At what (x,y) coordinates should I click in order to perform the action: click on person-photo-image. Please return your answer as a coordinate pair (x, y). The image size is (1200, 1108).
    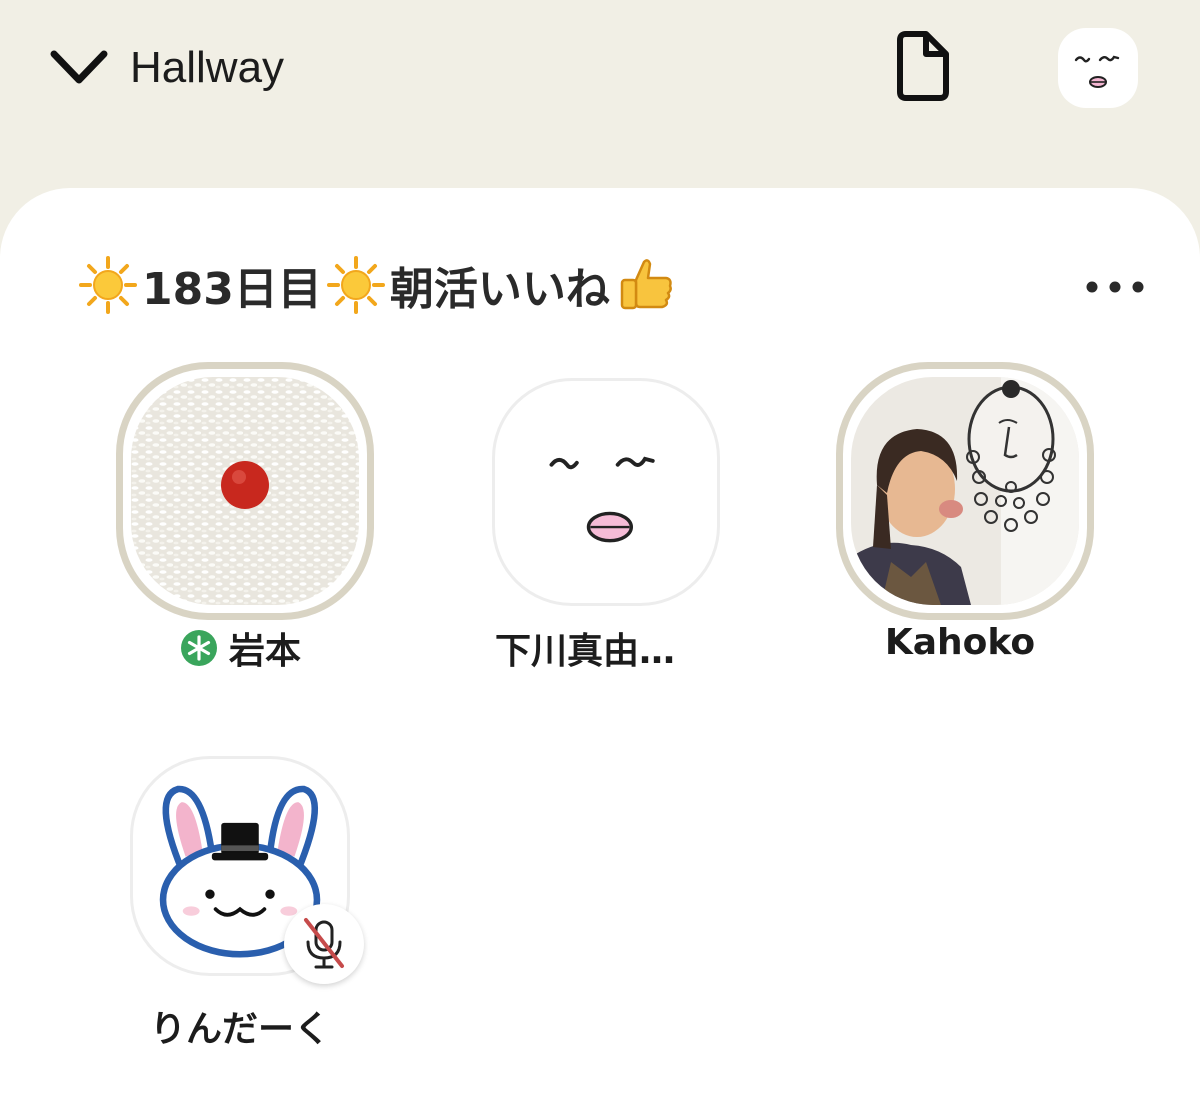
    Looking at the image, I should click on (965, 491).